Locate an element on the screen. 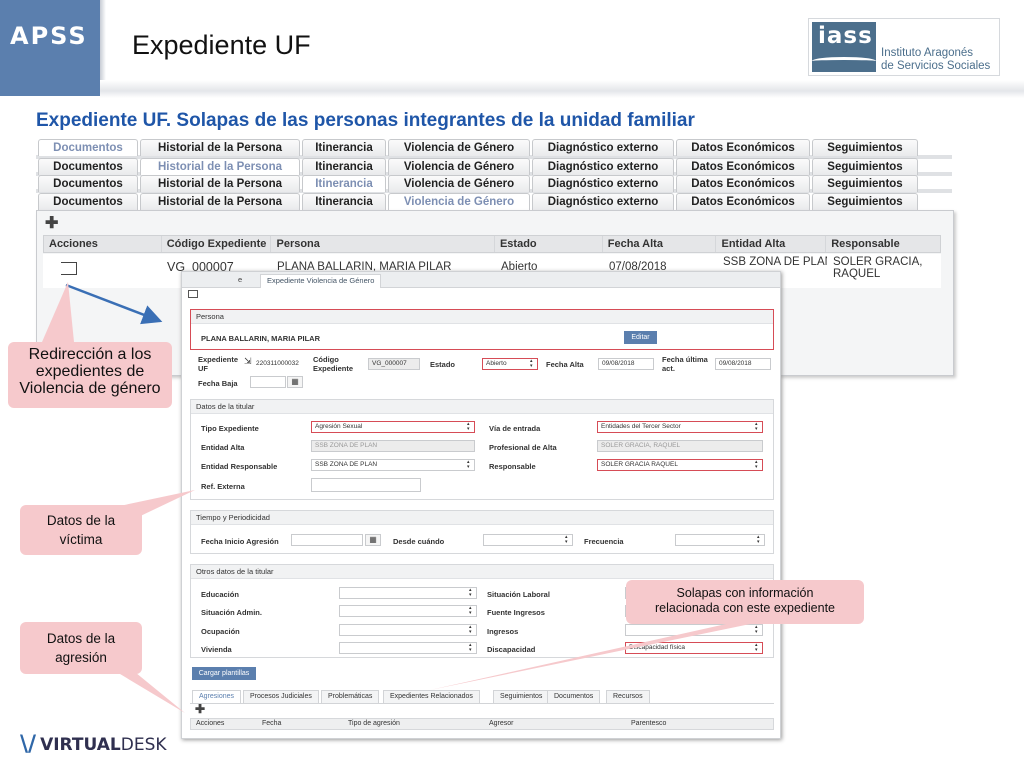  entidad-responsable-select: SSB ZONA DE PLAN is located at coordinates (393, 465).